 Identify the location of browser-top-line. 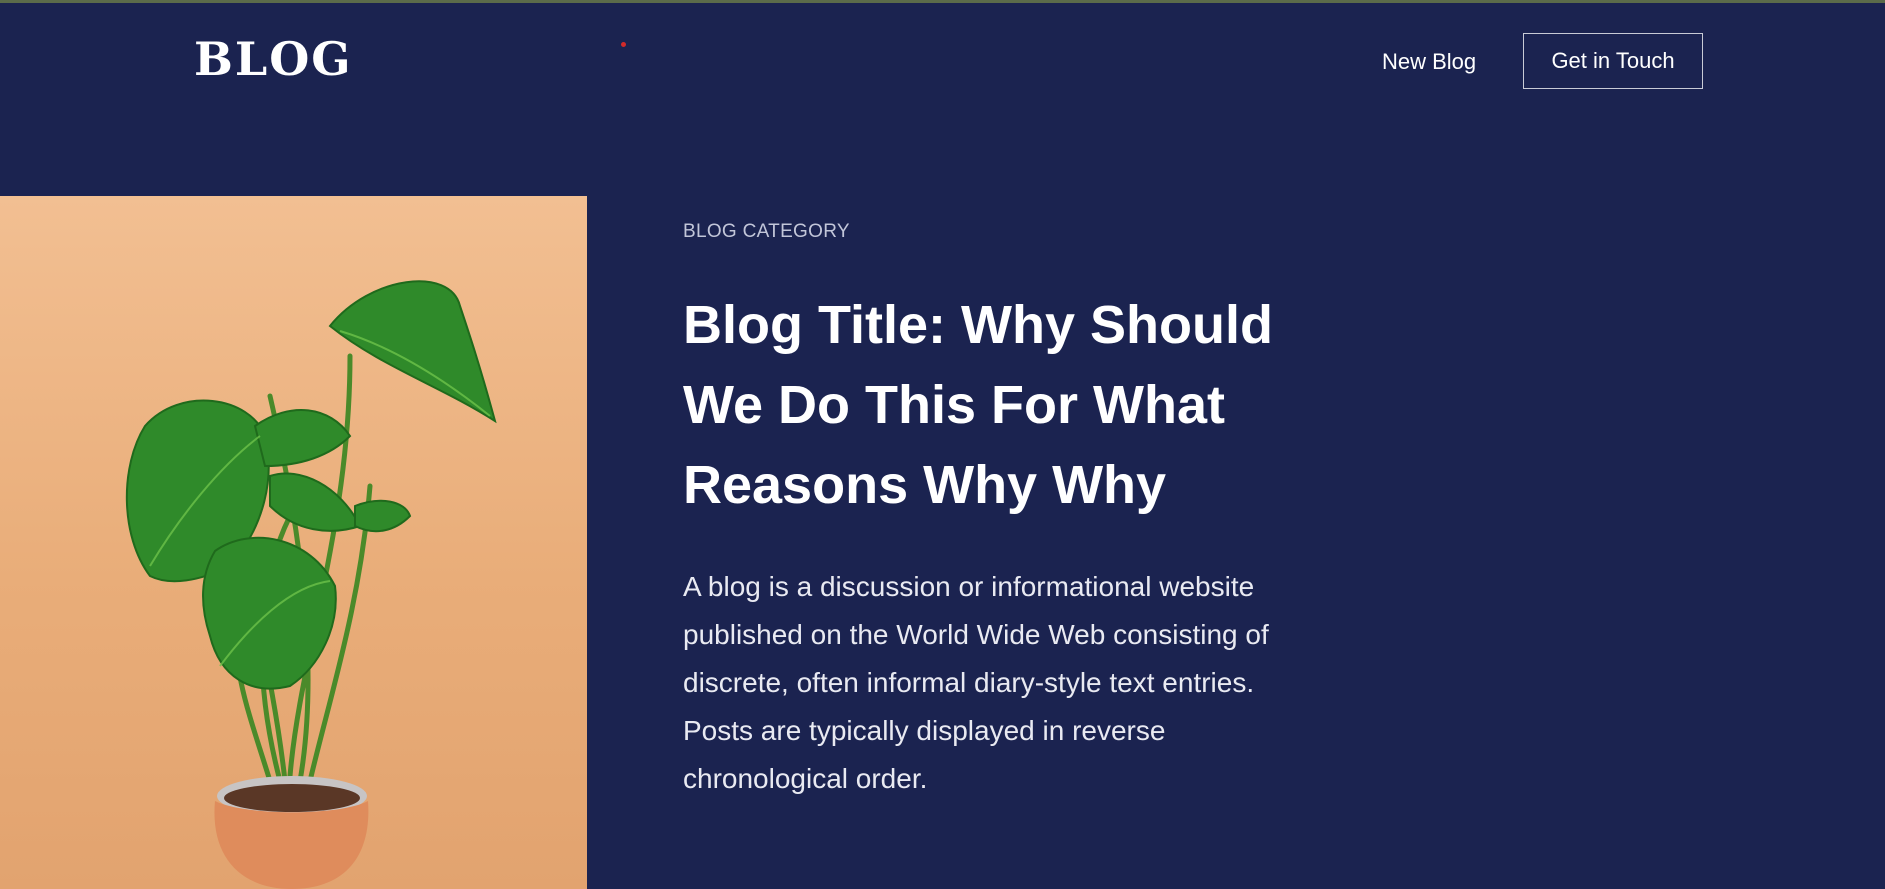
(942, 1).